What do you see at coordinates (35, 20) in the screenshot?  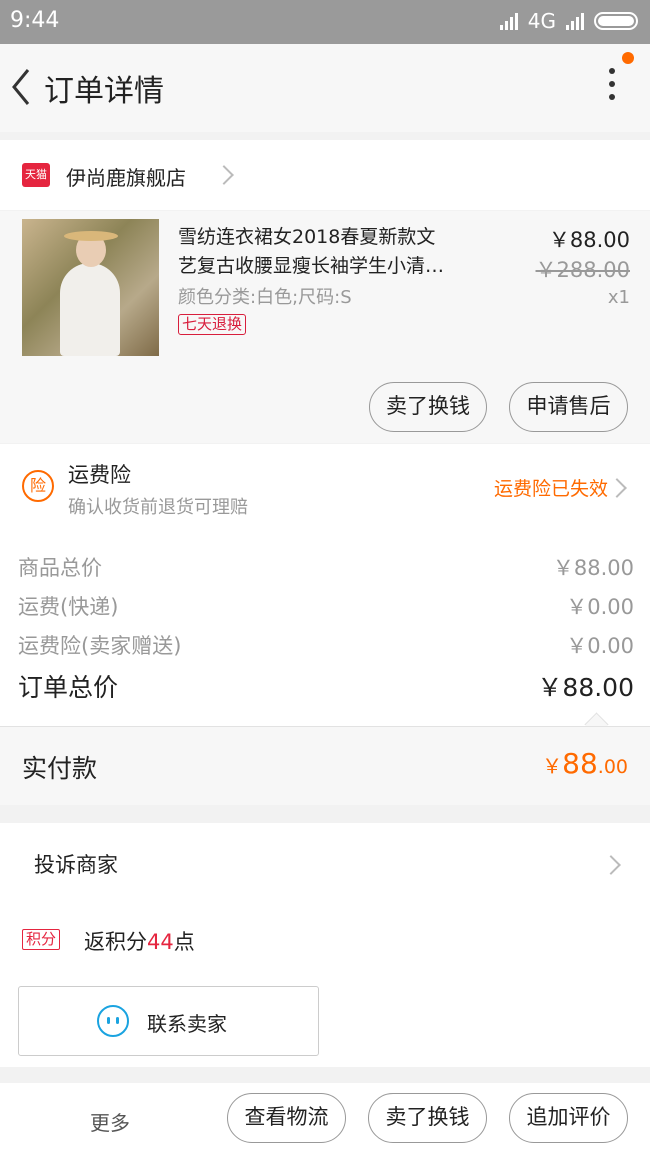 I see `status-time: 9:44` at bounding box center [35, 20].